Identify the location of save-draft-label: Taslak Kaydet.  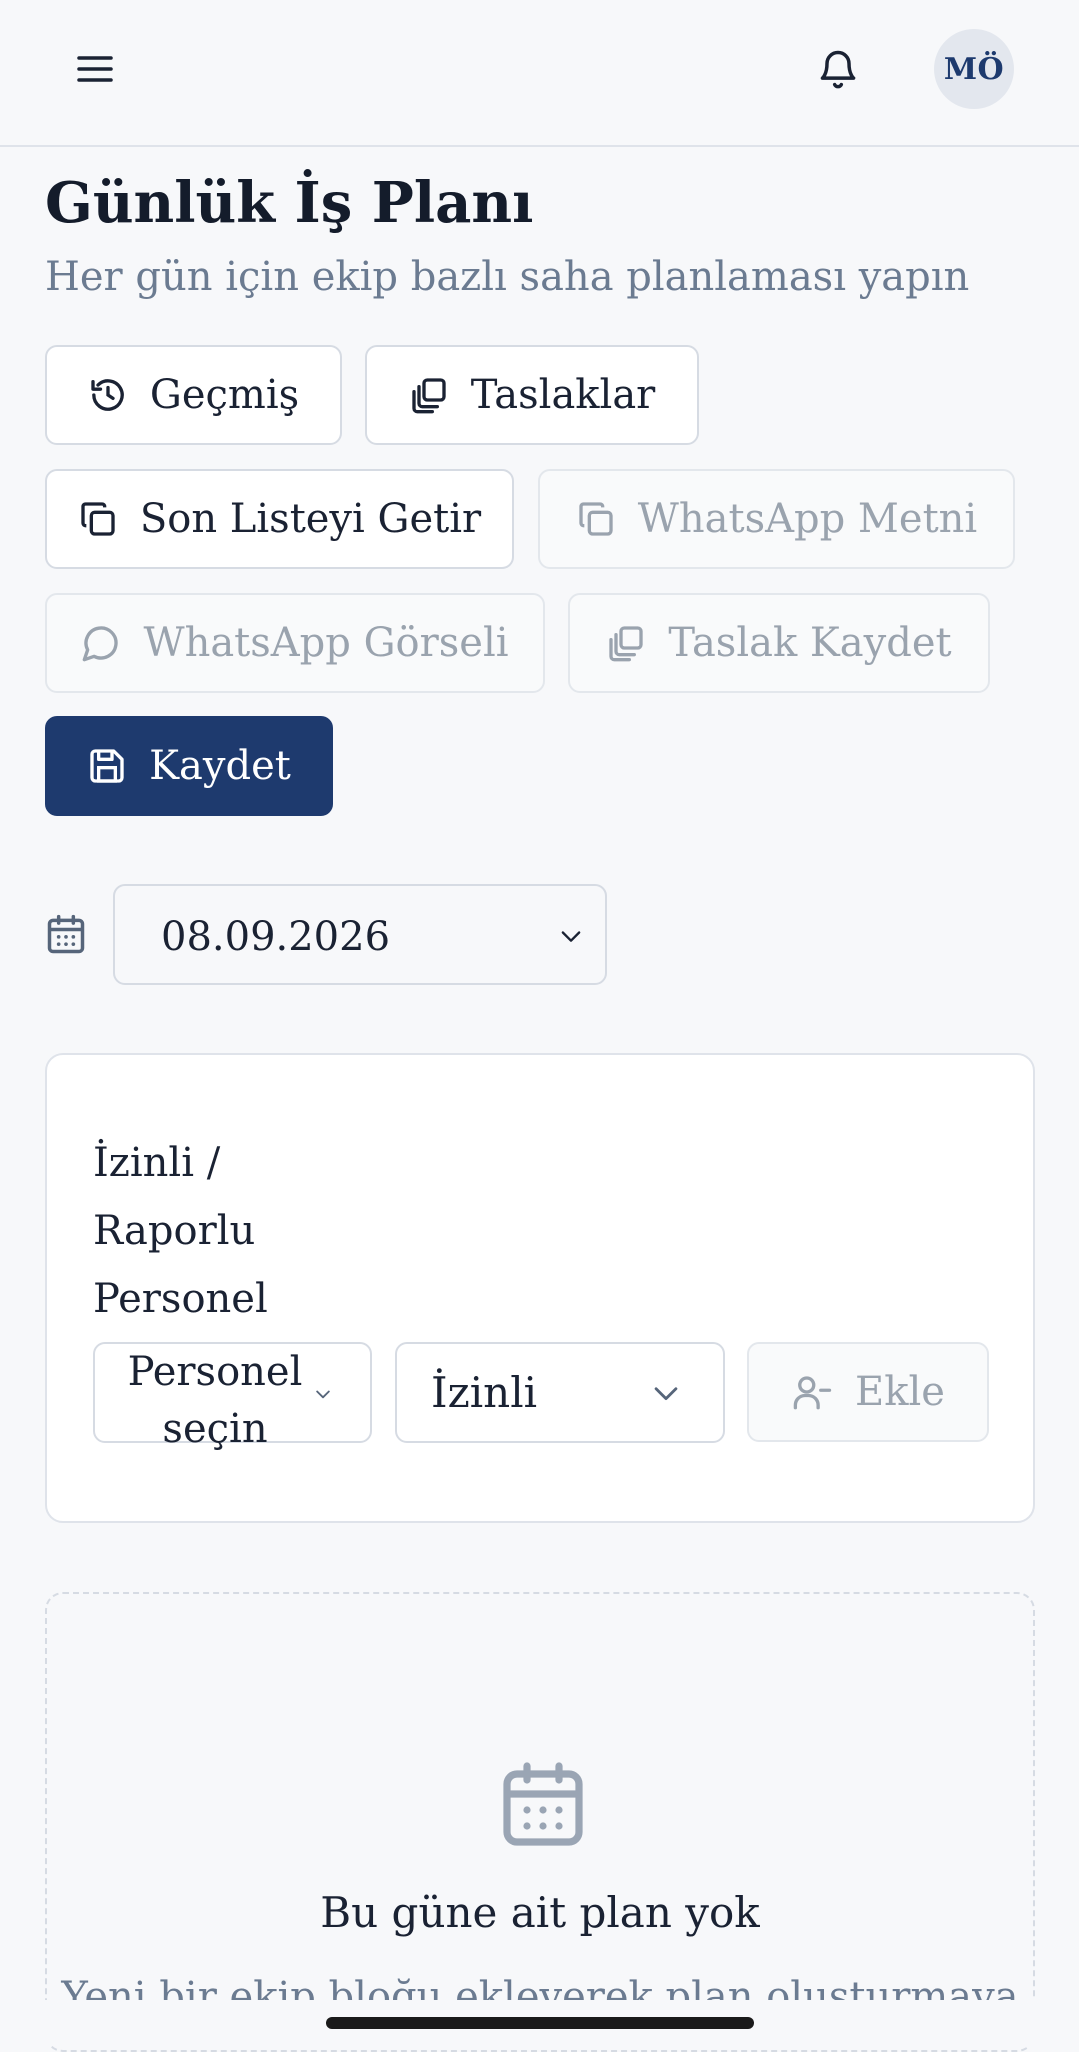
(810, 643).